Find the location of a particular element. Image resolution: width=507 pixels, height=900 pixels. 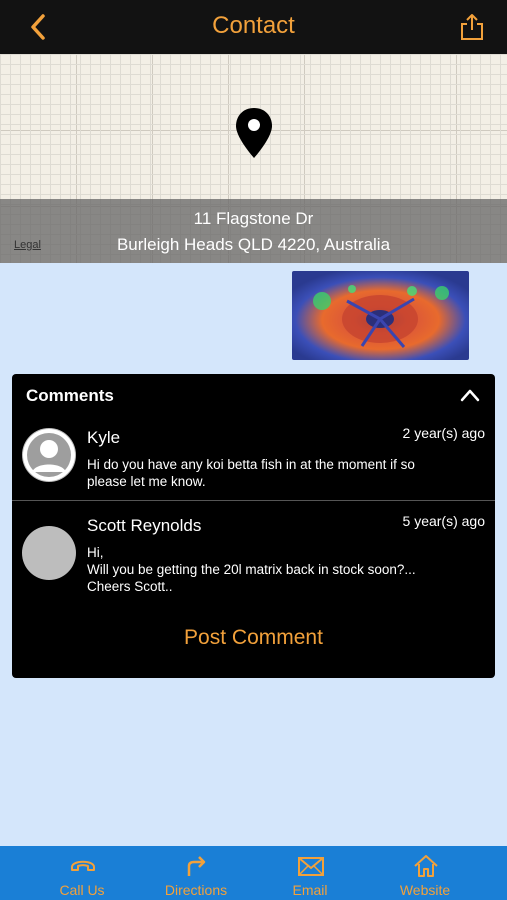

phone-icon is located at coordinates (83, 865).